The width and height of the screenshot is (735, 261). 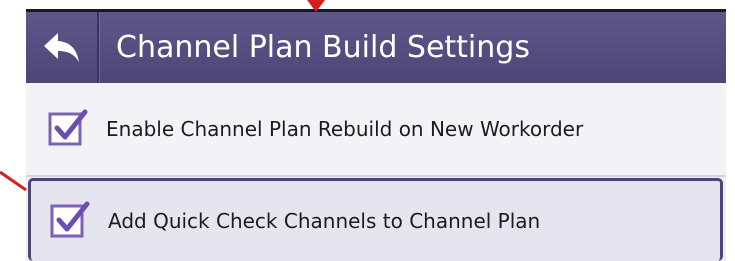 I want to click on checkbox-enable-rebuild, so click(x=68, y=127).